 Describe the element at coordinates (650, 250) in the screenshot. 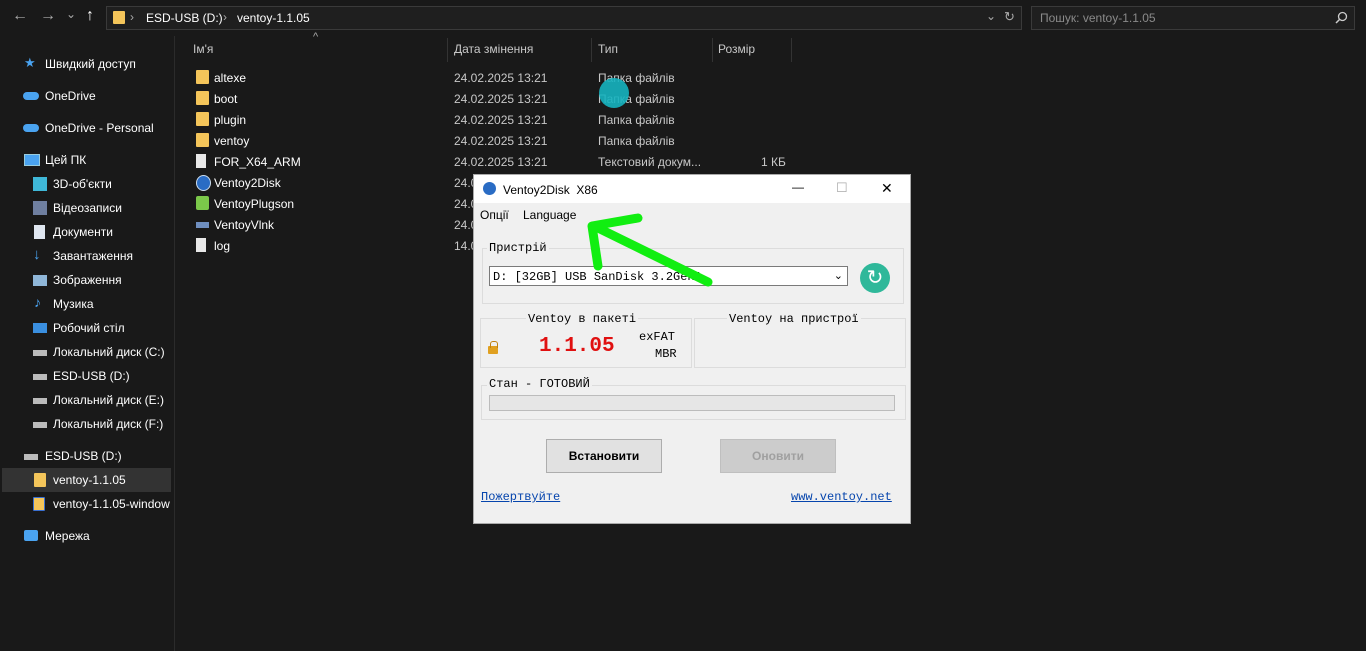

I see `annotation-arrow-icon` at that location.